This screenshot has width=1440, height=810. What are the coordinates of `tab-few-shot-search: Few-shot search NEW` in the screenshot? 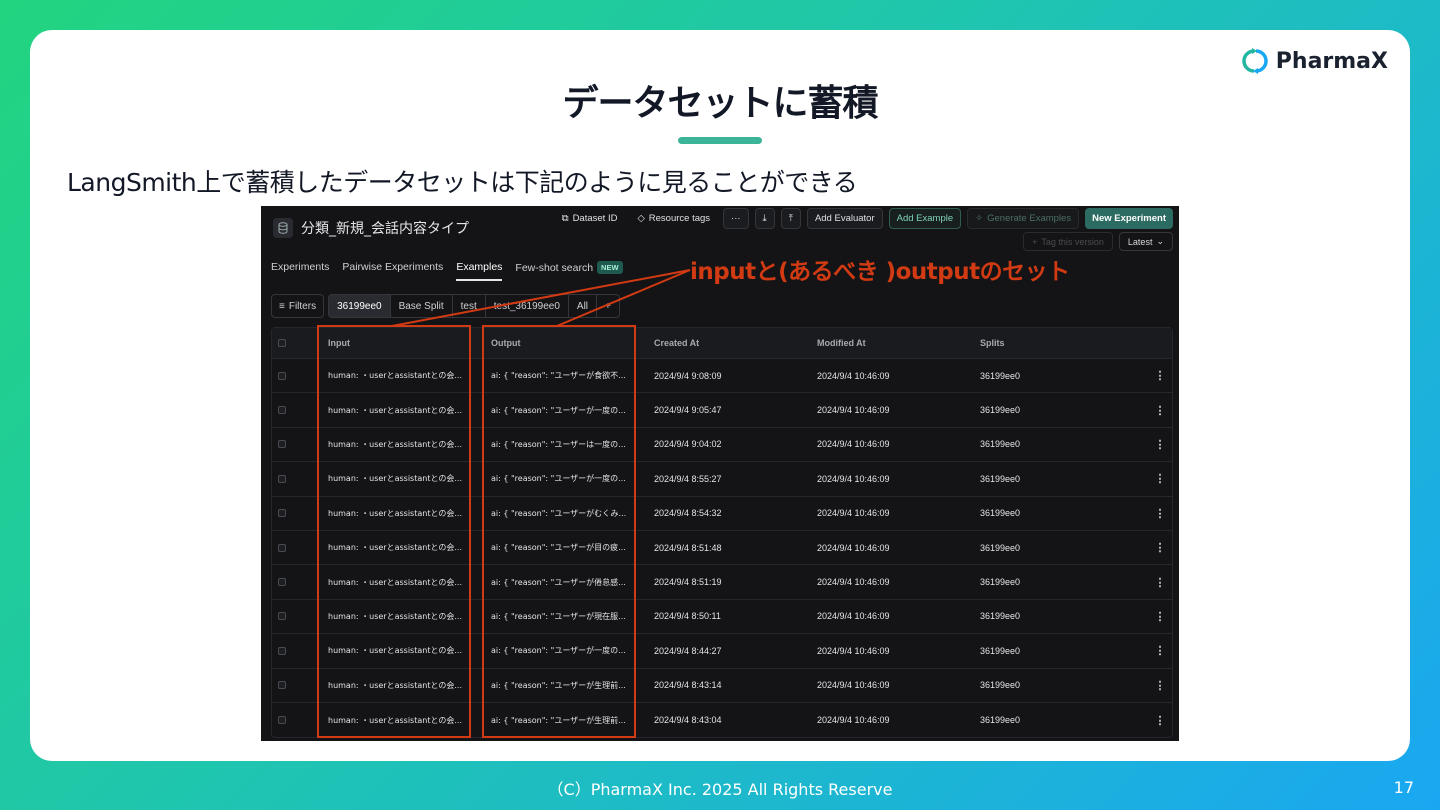 It's located at (569, 271).